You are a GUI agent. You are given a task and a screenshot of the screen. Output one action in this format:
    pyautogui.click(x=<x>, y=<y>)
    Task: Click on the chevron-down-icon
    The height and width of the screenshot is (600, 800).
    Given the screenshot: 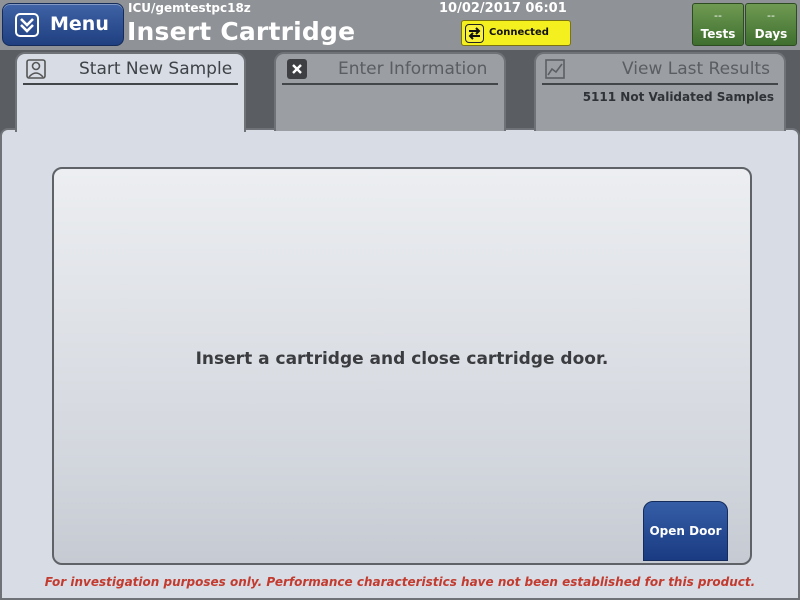 What is the action you would take?
    pyautogui.click(x=27, y=25)
    